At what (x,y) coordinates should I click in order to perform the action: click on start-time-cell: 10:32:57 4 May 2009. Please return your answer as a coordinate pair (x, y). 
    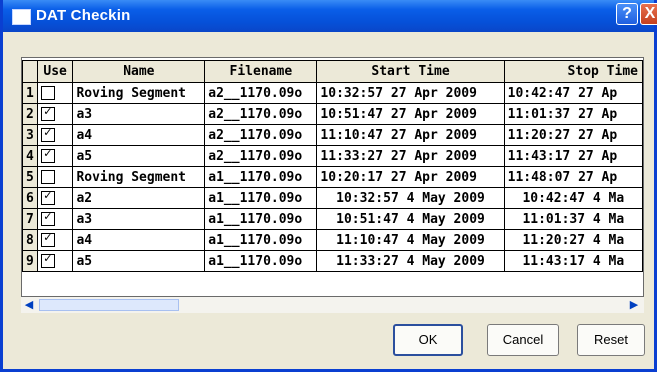
    Looking at the image, I should click on (410, 198).